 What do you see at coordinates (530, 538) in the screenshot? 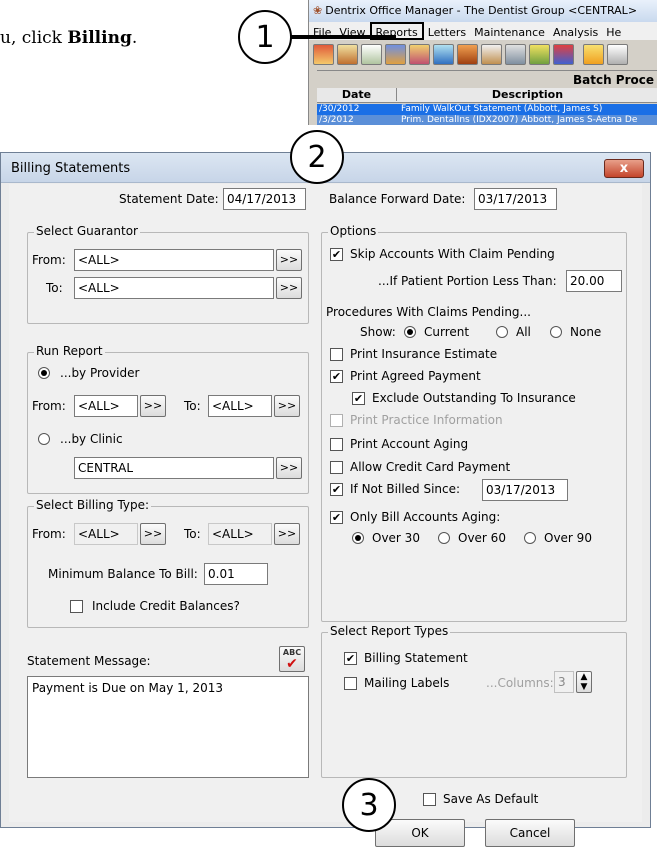
I see `over90-radio` at bounding box center [530, 538].